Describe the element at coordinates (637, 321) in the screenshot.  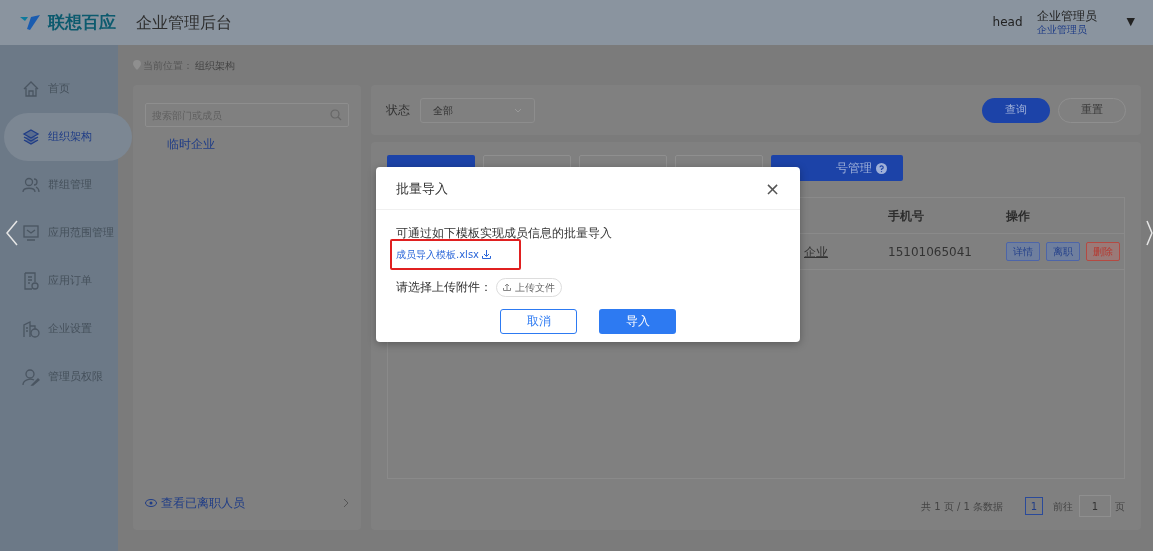
I see `dialog-button: 导入` at that location.